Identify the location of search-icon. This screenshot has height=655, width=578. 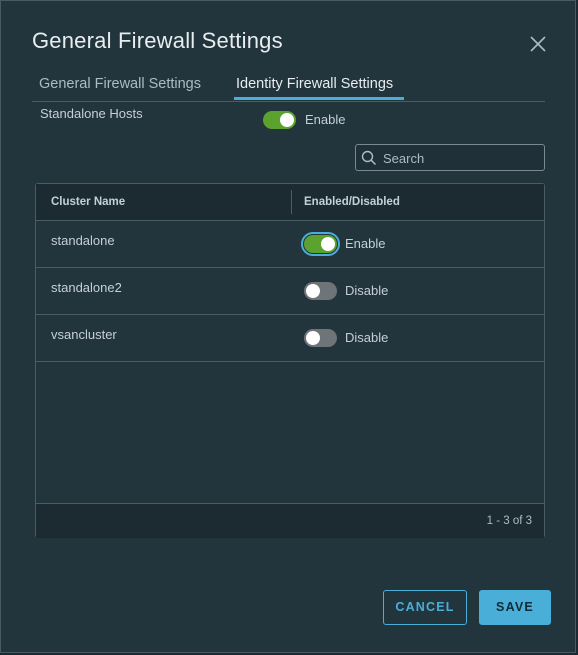
(369, 158).